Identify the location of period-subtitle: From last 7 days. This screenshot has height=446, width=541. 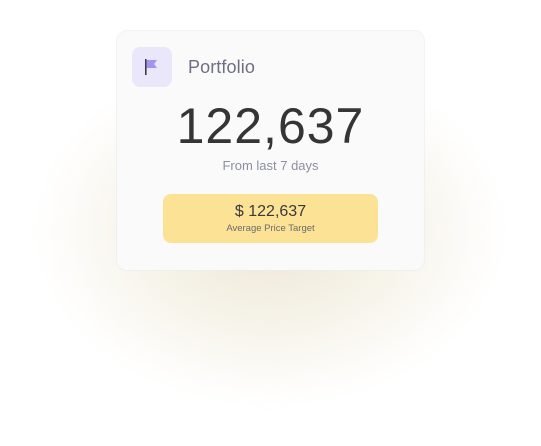
(270, 165).